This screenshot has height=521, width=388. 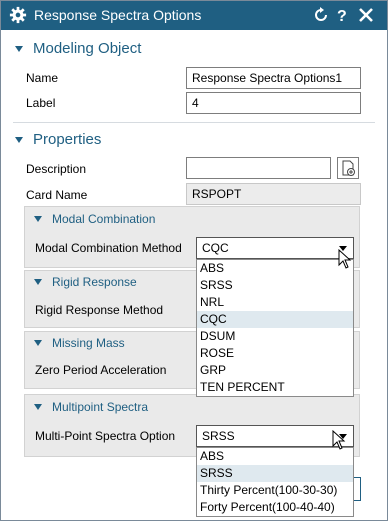 I want to click on modal-combination-option: NRL, so click(x=275, y=302).